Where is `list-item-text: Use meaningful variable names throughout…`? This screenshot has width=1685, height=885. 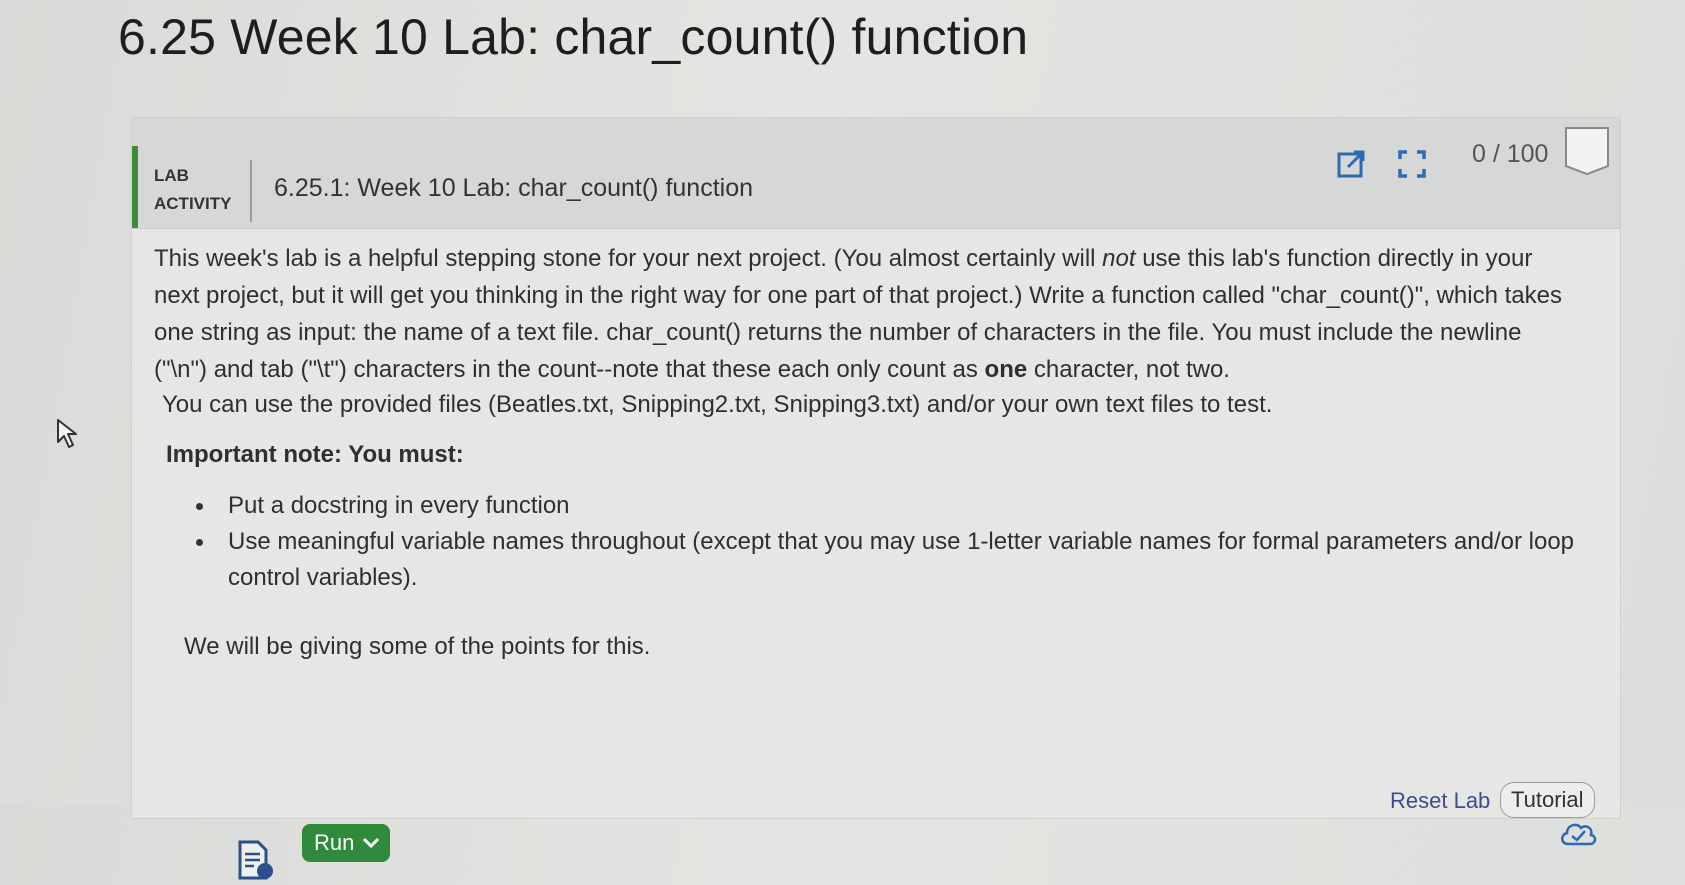 list-item-text: Use meaningful variable names throughout… is located at coordinates (901, 559).